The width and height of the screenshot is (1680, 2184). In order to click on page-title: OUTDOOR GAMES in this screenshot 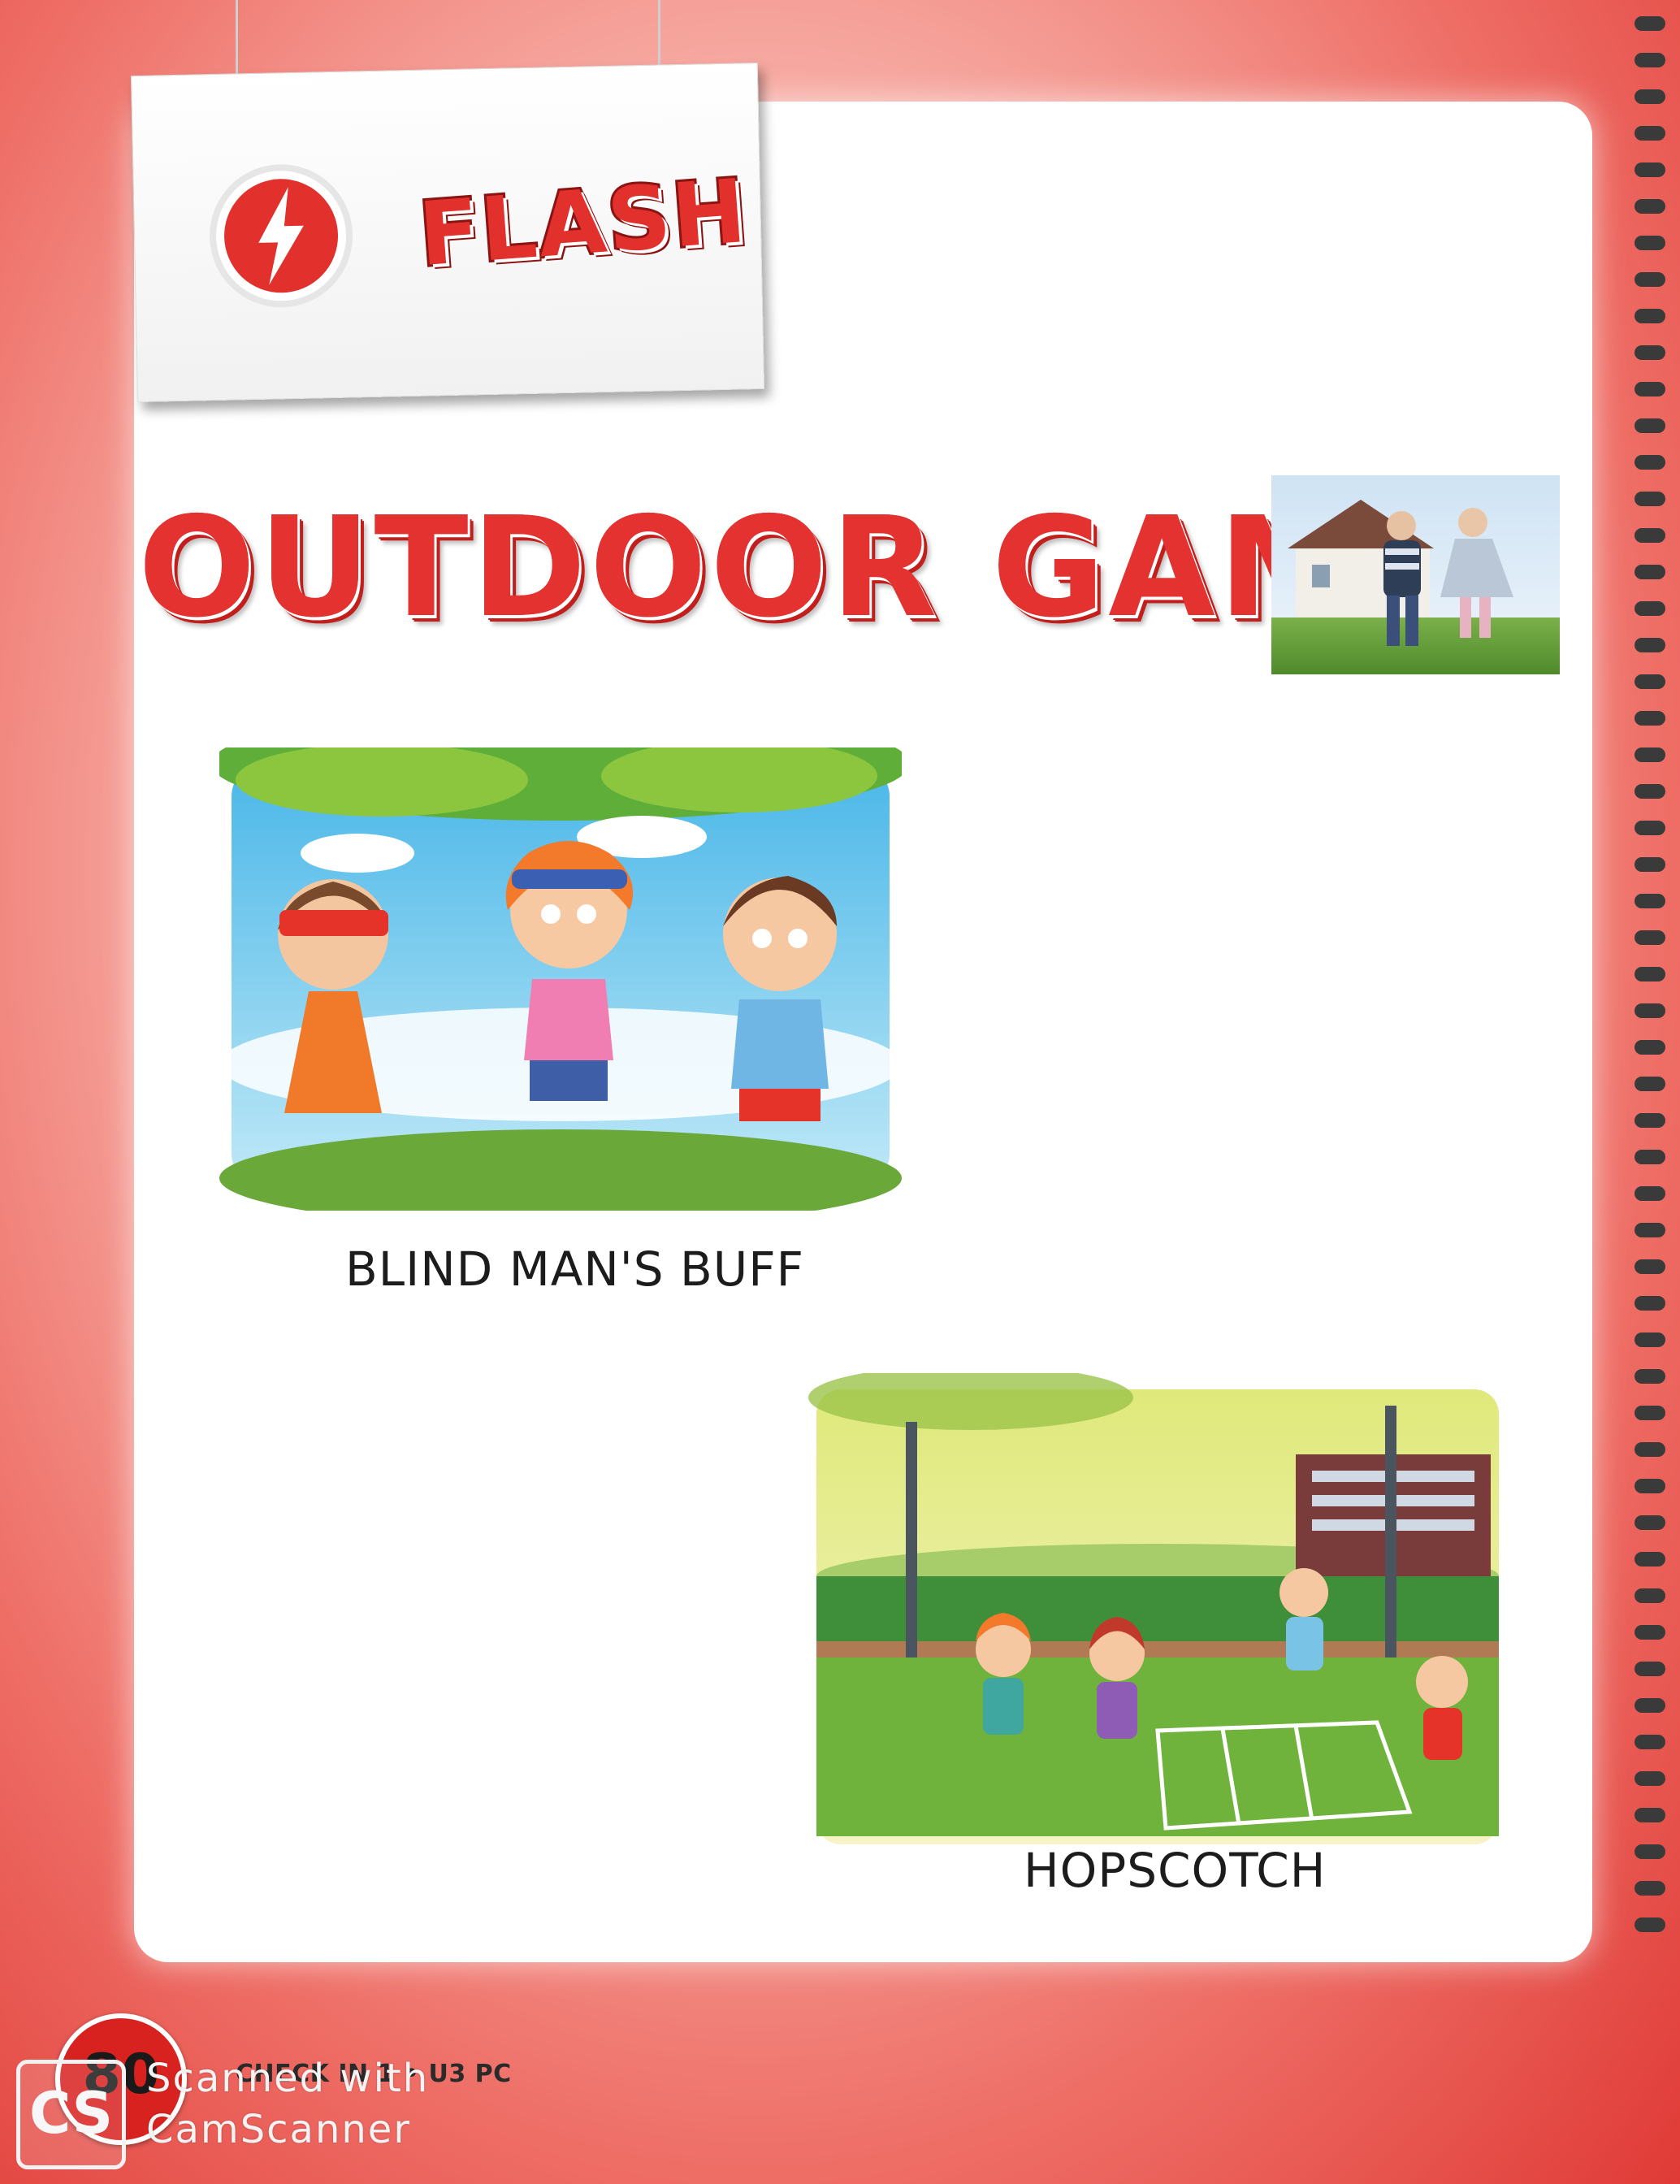, I will do `click(848, 567)`.